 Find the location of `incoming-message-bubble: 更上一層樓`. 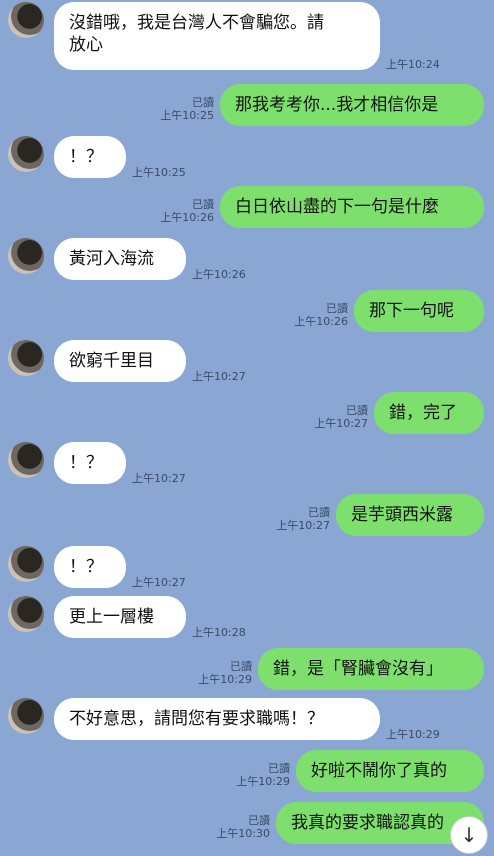

incoming-message-bubble: 更上一層樓 is located at coordinates (120, 617).